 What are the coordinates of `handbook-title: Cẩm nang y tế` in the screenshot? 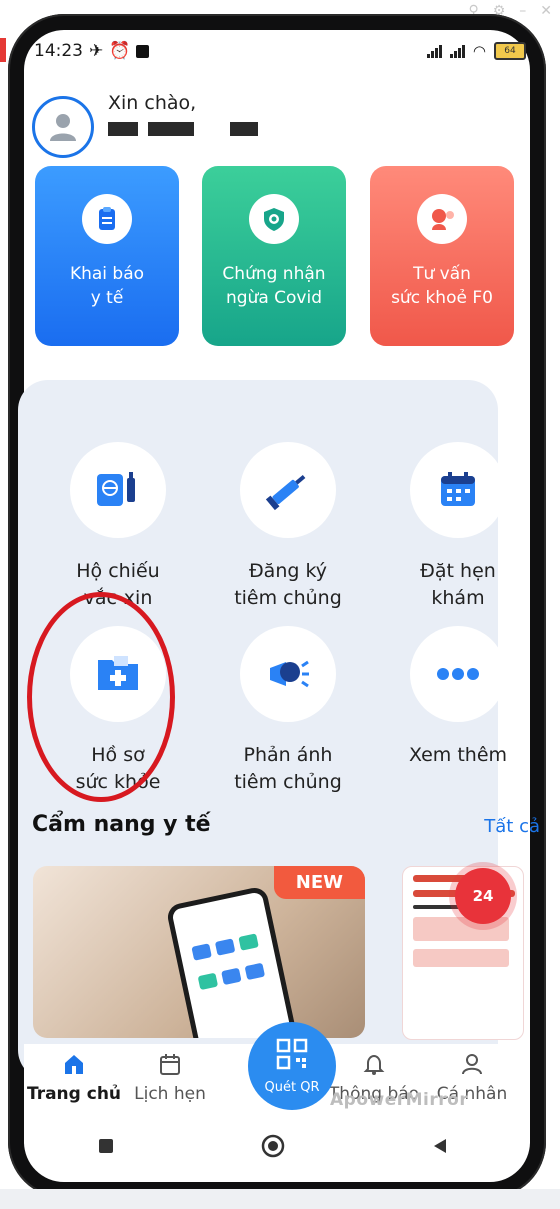 It's located at (121, 824).